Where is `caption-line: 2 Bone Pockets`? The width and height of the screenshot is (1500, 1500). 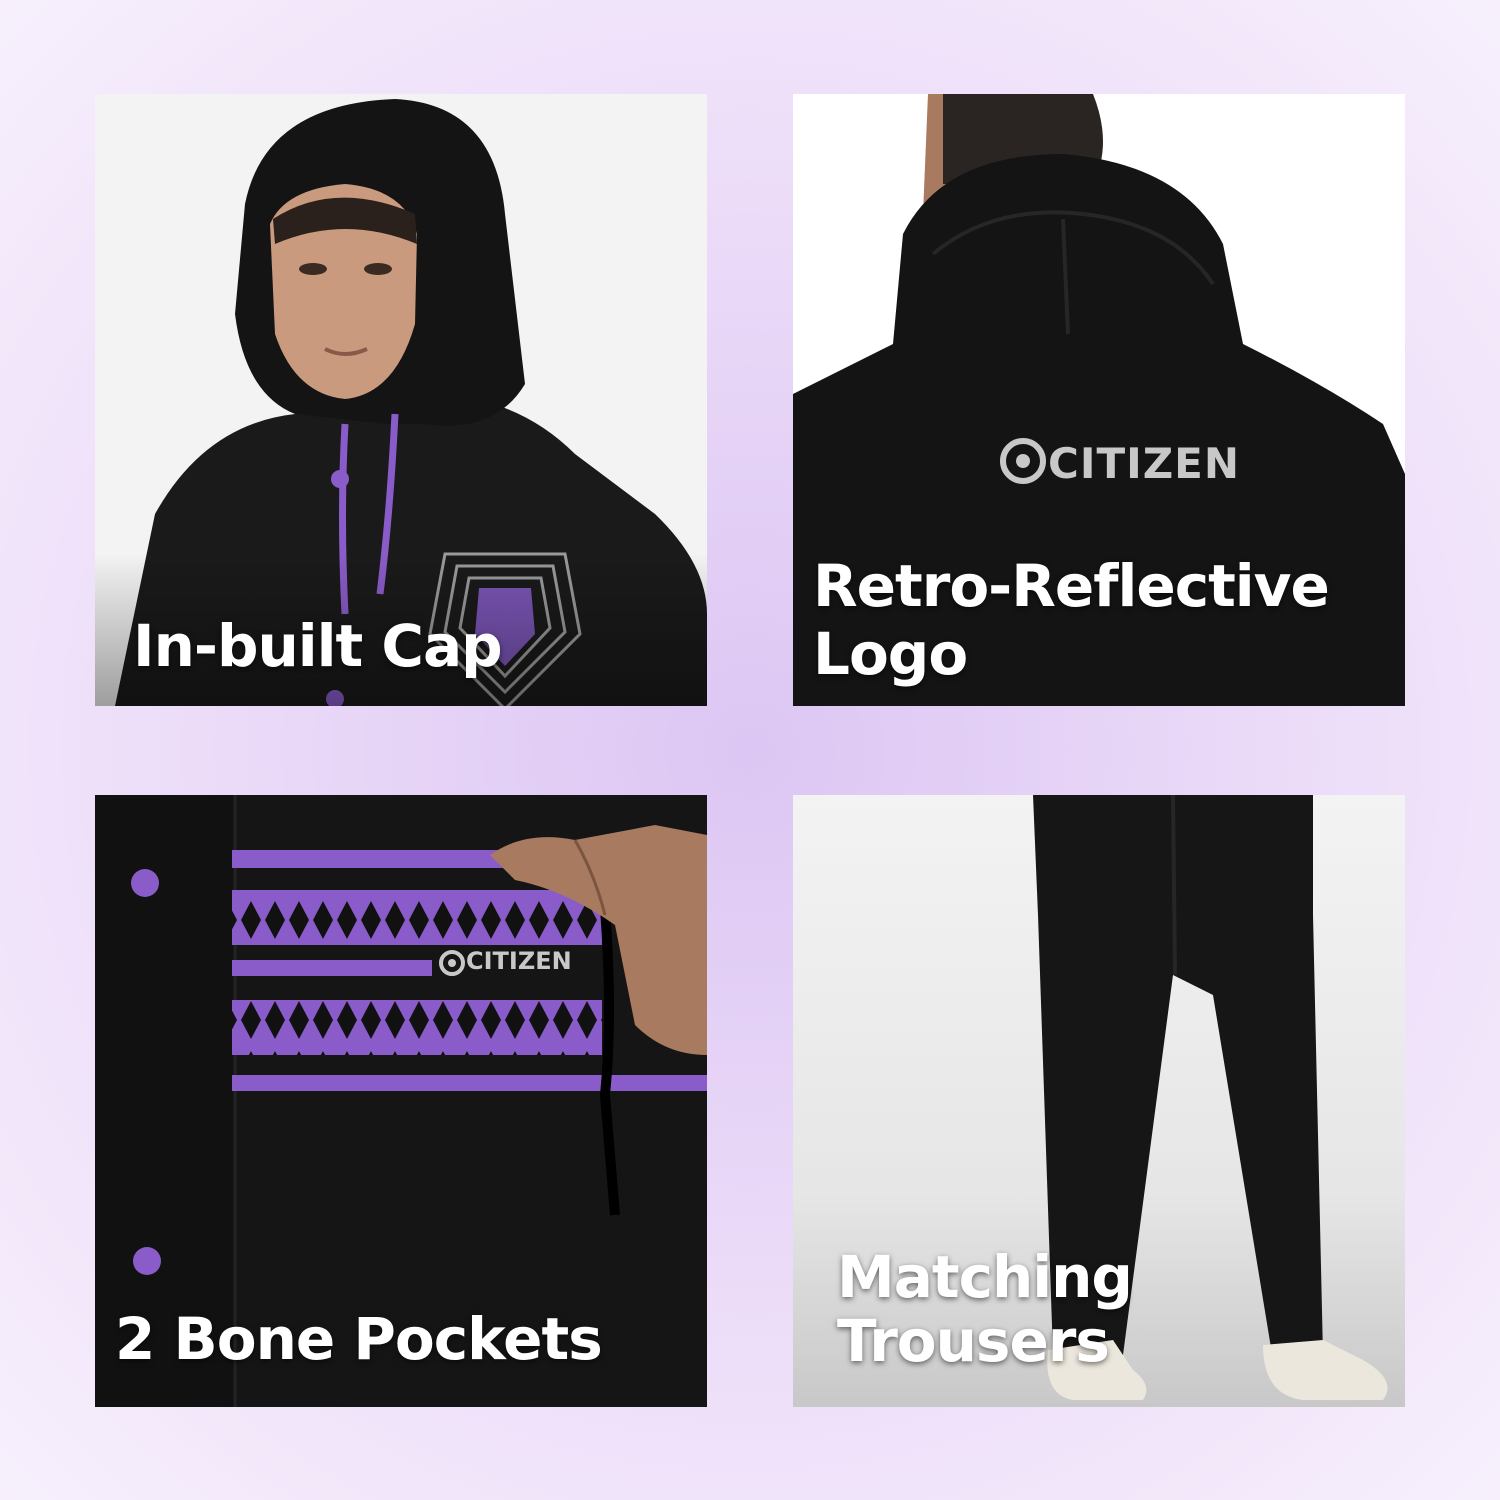
caption-line: 2 Bone Pockets is located at coordinates (359, 1339).